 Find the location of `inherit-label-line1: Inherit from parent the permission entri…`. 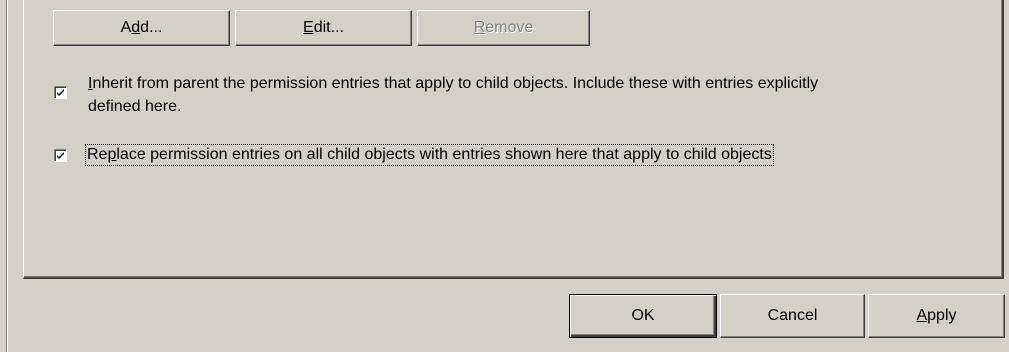

inherit-label-line1: Inherit from parent the permission entri… is located at coordinates (453, 84).